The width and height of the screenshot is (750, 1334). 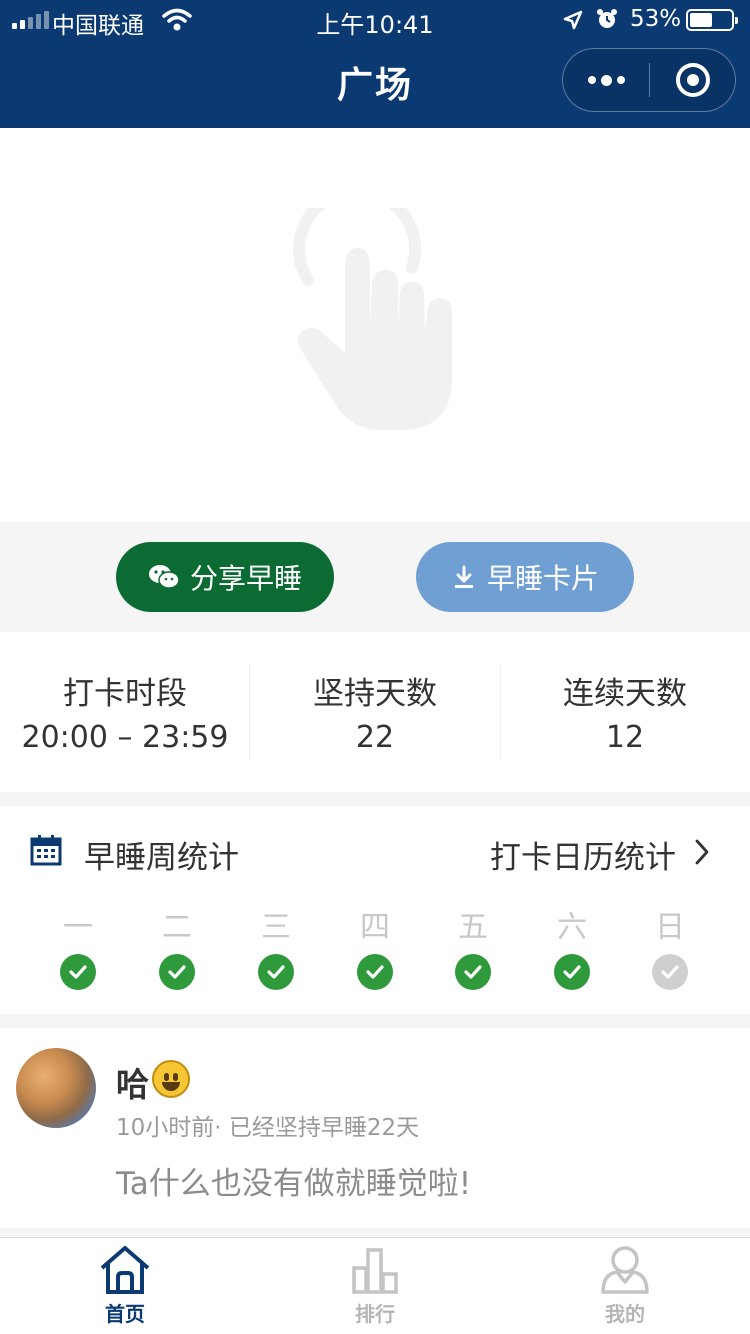 I want to click on tab-label: 排行, so click(x=375, y=1314).